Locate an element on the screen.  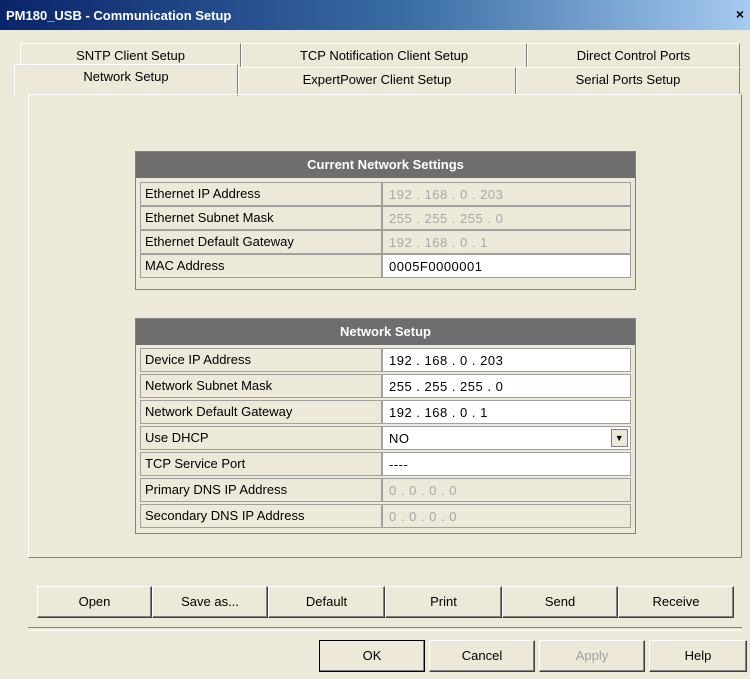
tab-label: Serial Ports Setup is located at coordinates (628, 79).